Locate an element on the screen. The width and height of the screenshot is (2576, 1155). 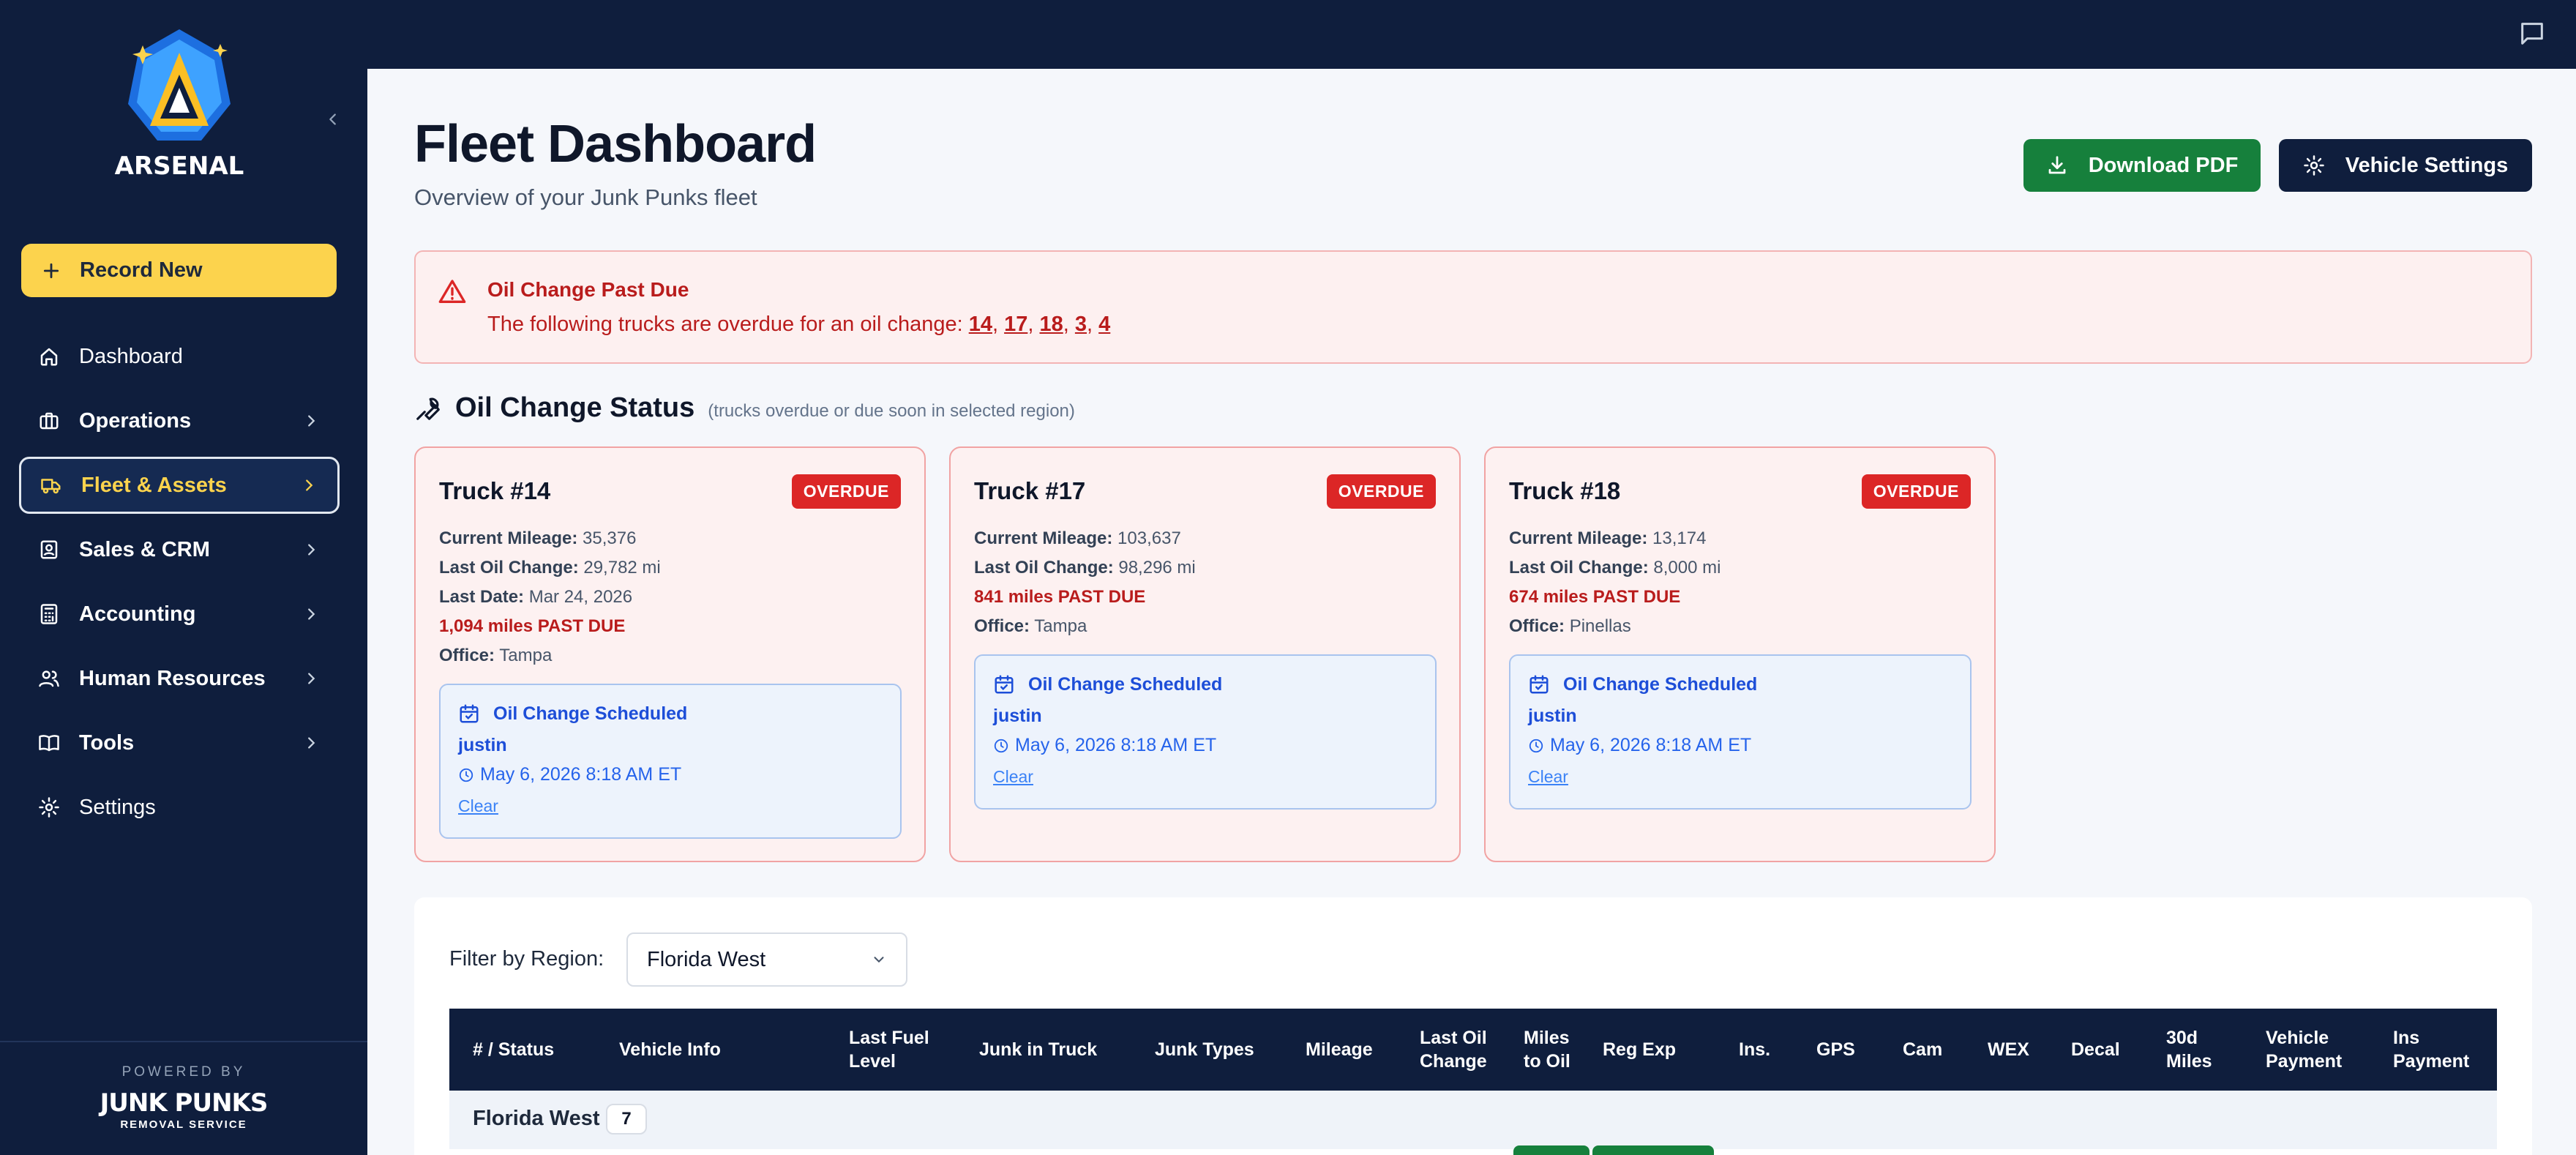
sidebar-item-dashboard: Dashboard is located at coordinates (179, 356).